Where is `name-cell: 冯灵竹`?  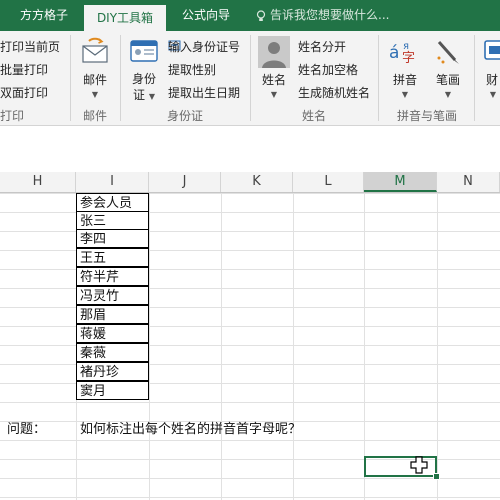 name-cell: 冯灵竹 is located at coordinates (112, 295).